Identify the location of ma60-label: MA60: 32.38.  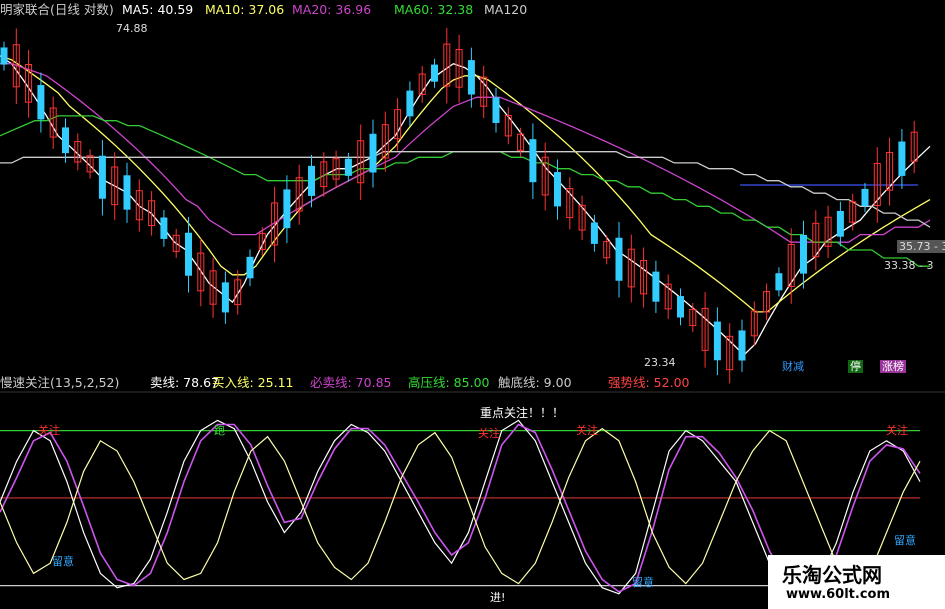
(434, 9).